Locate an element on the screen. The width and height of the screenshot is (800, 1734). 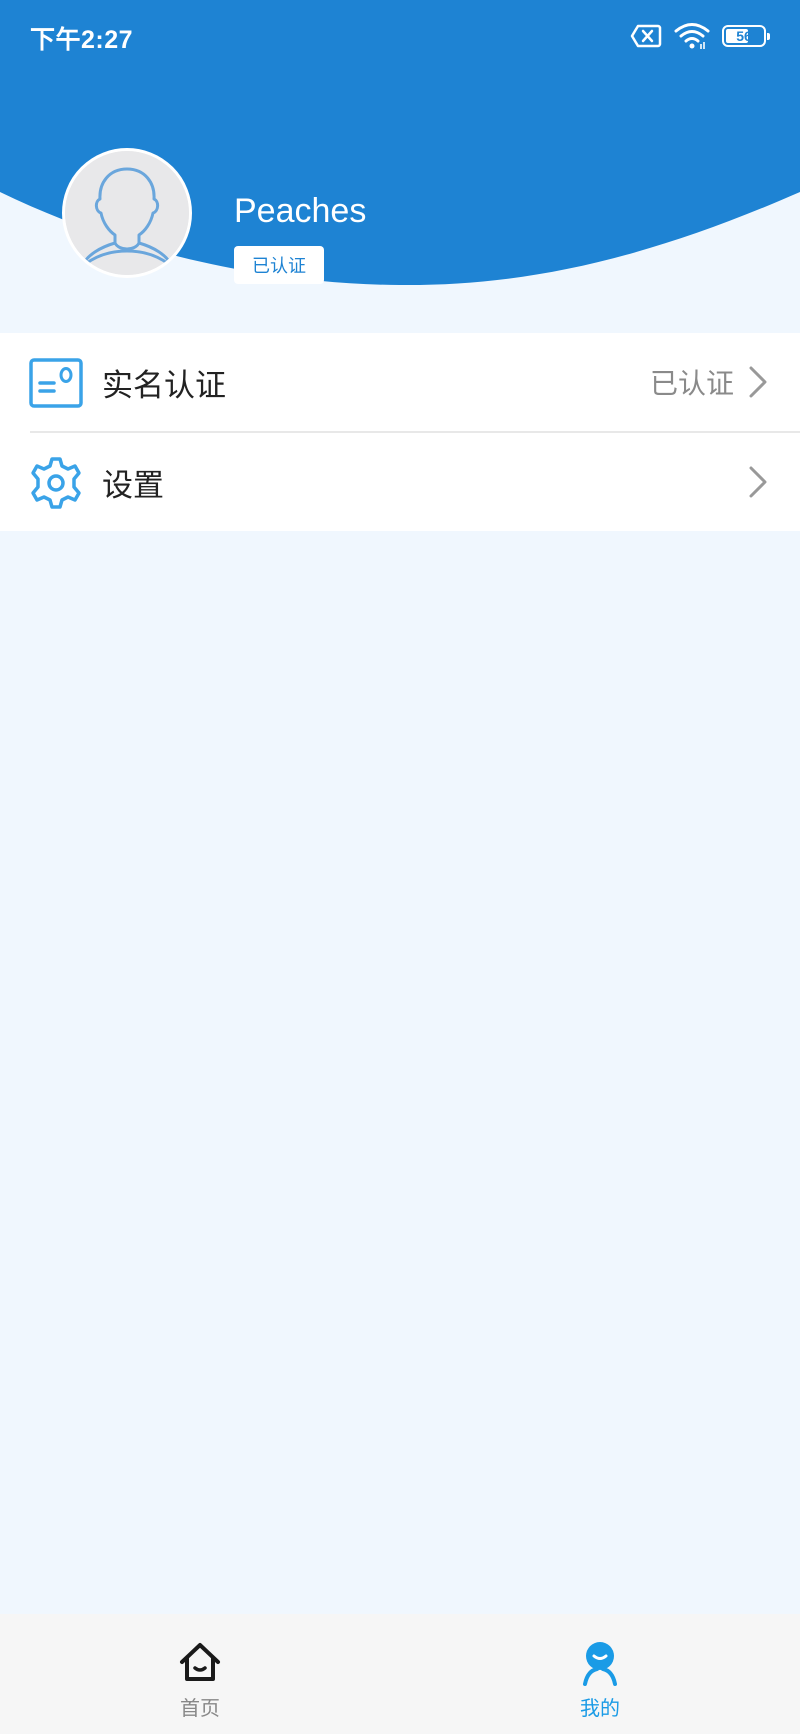
profile-icon is located at coordinates (600, 1664).